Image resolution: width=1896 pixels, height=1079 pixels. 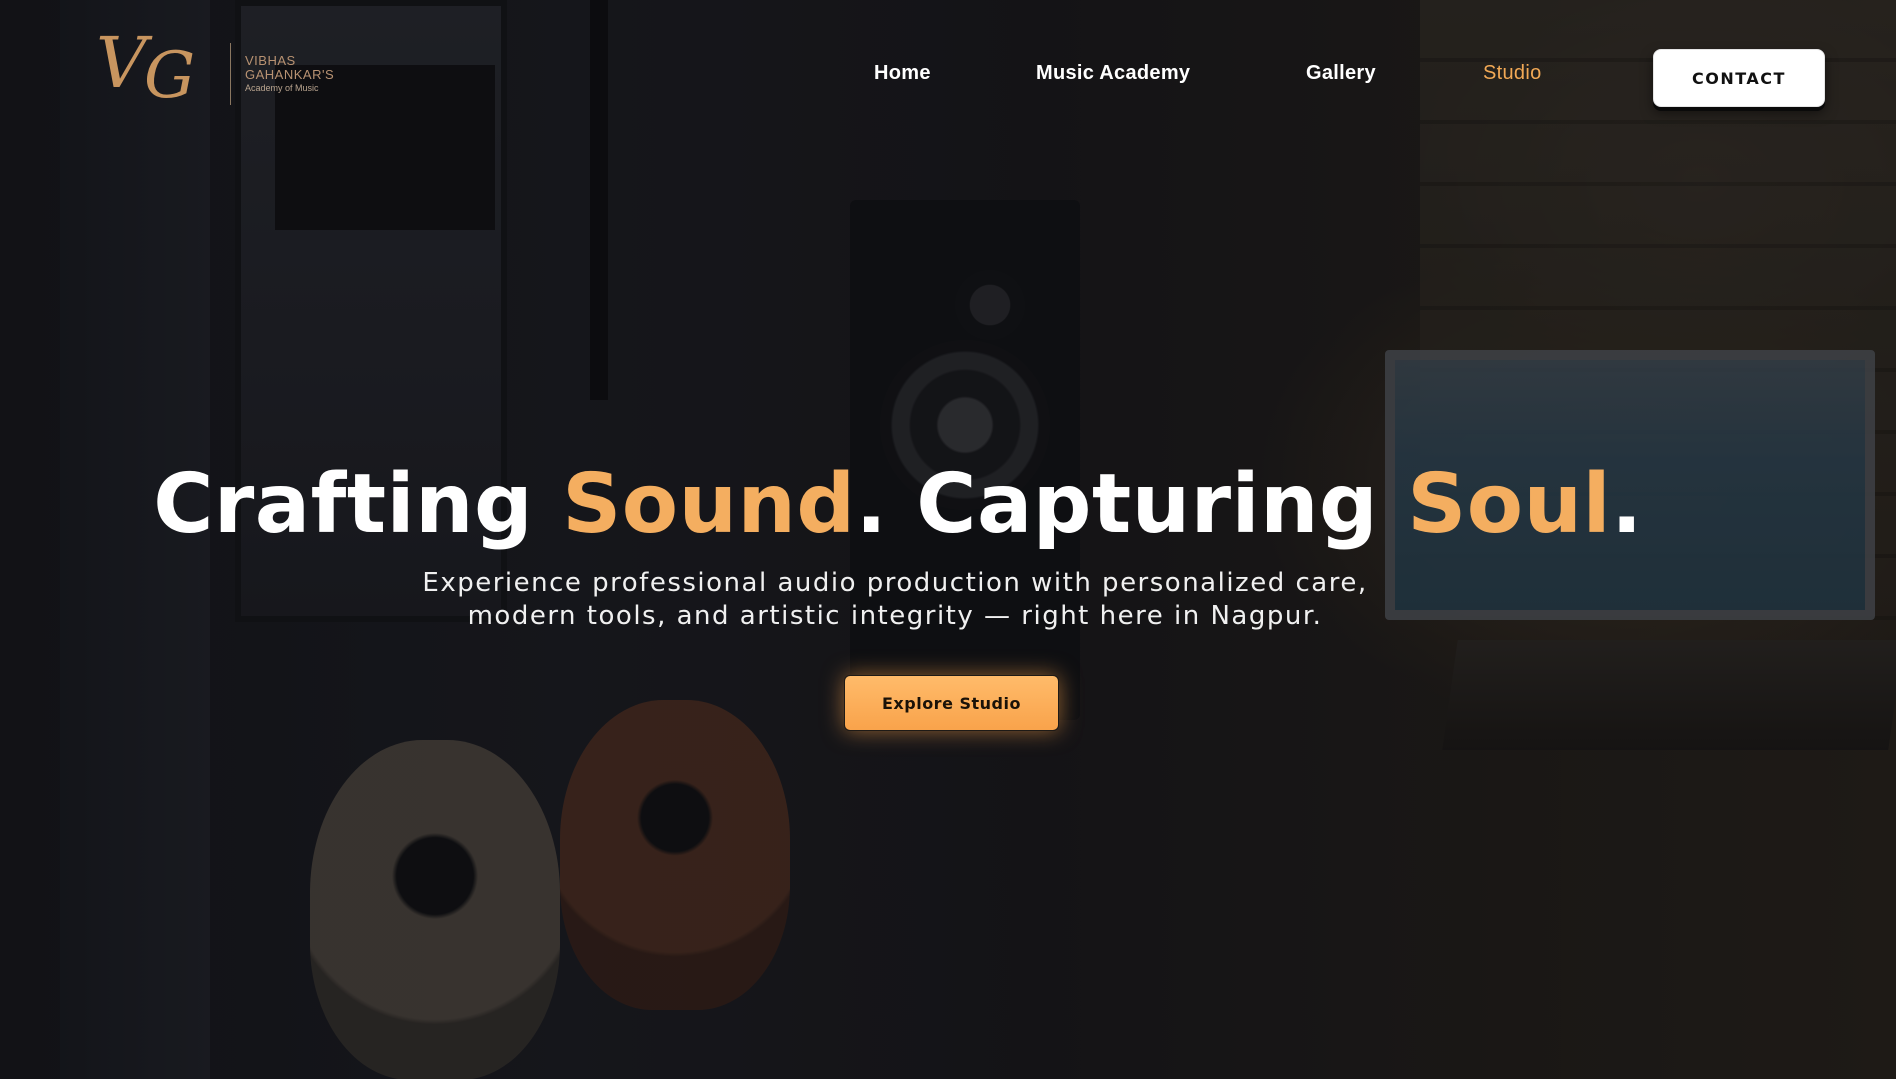 What do you see at coordinates (1739, 78) in the screenshot?
I see `contact-button: CONTACT` at bounding box center [1739, 78].